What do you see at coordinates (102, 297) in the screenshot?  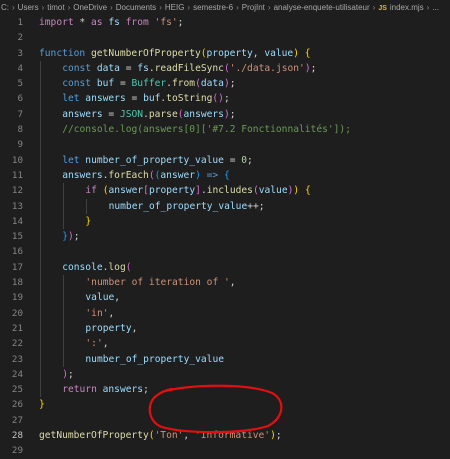 I see `code-text: value,` at bounding box center [102, 297].